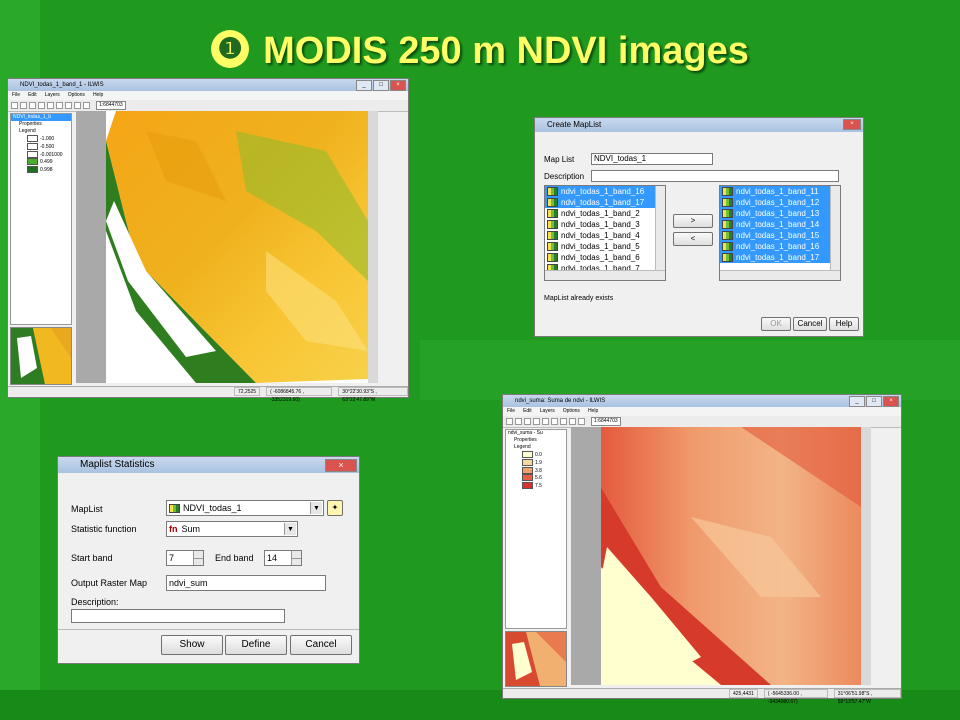 Image resolution: width=960 pixels, height=720 pixels. Describe the element at coordinates (335, 508) in the screenshot. I see `browse-button: ✦` at that location.